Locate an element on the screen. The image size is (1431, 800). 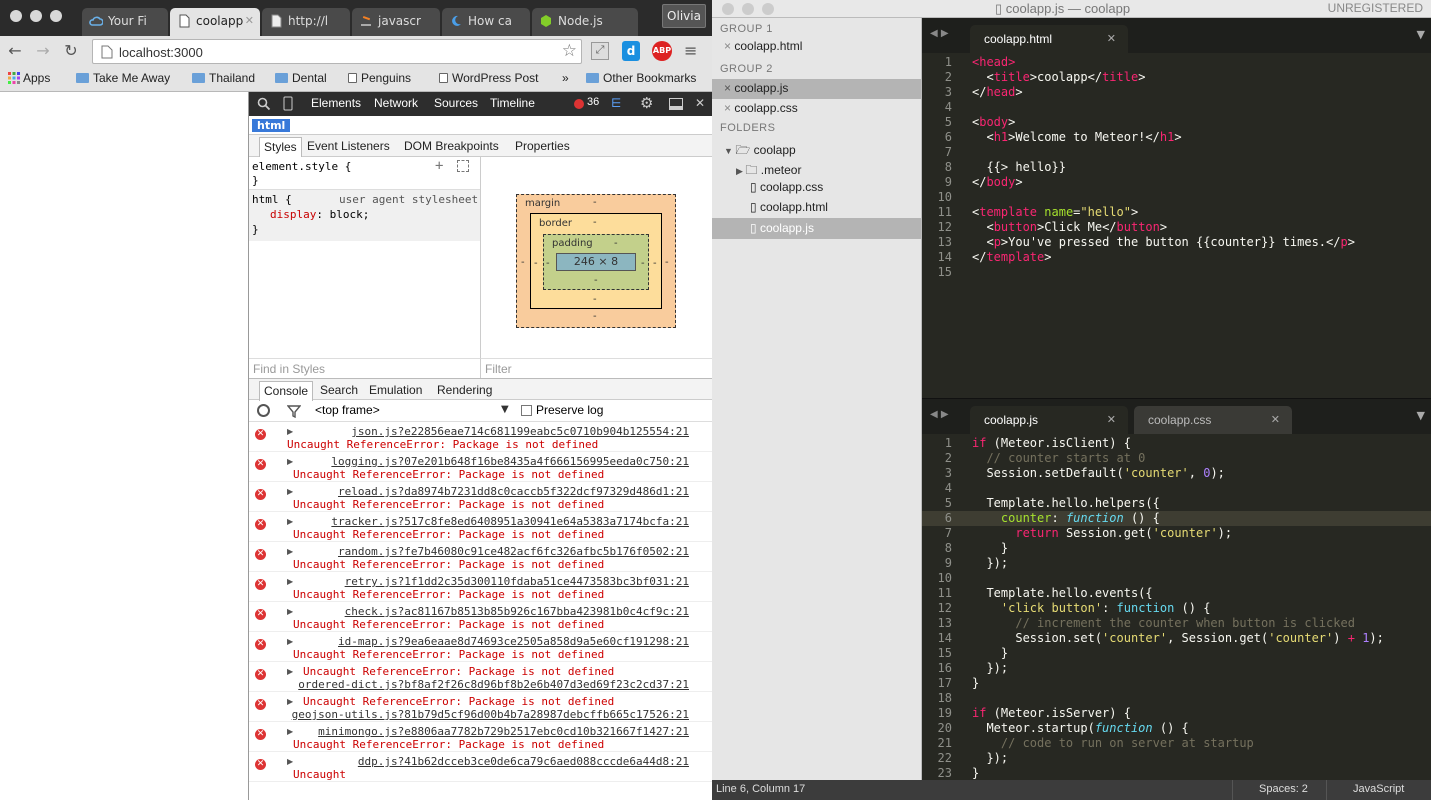
filter-icon is located at coordinates (294, 411).